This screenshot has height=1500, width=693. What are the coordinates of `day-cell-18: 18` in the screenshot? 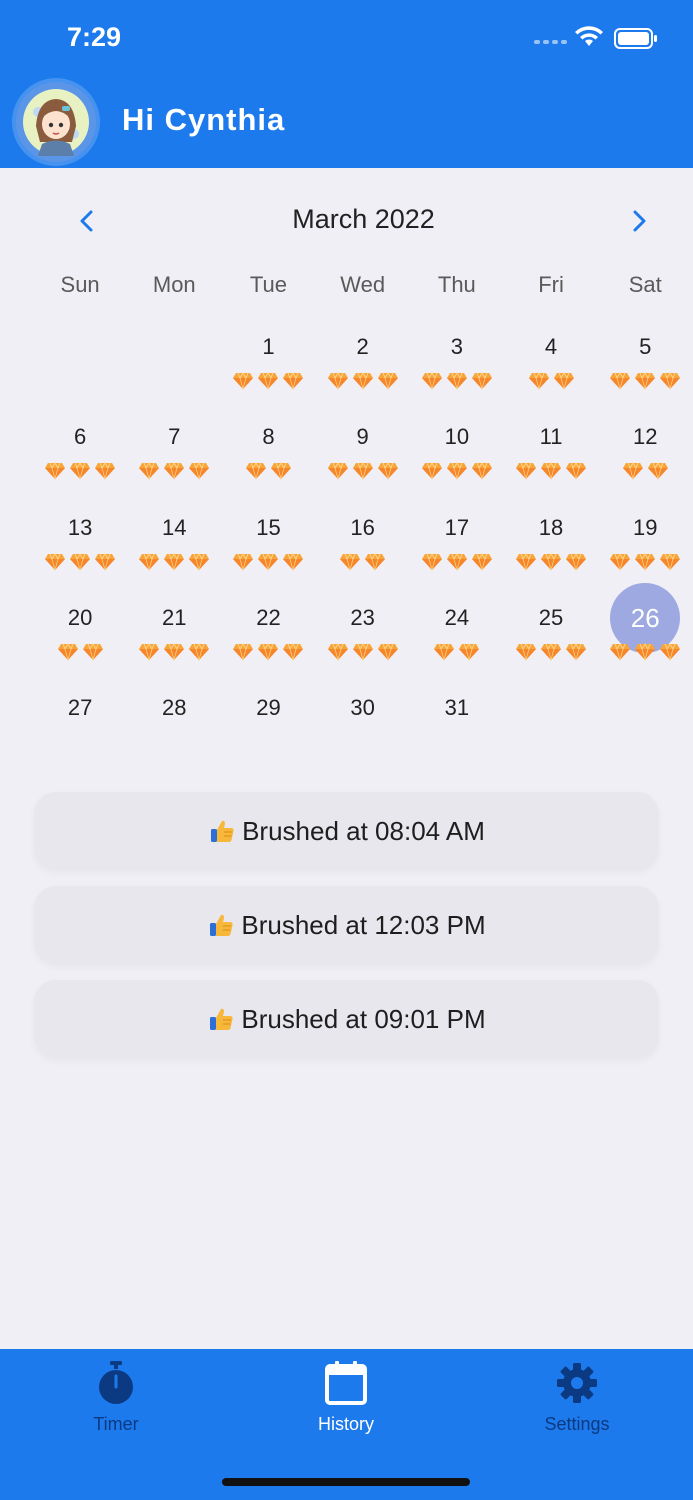 It's located at (551, 556).